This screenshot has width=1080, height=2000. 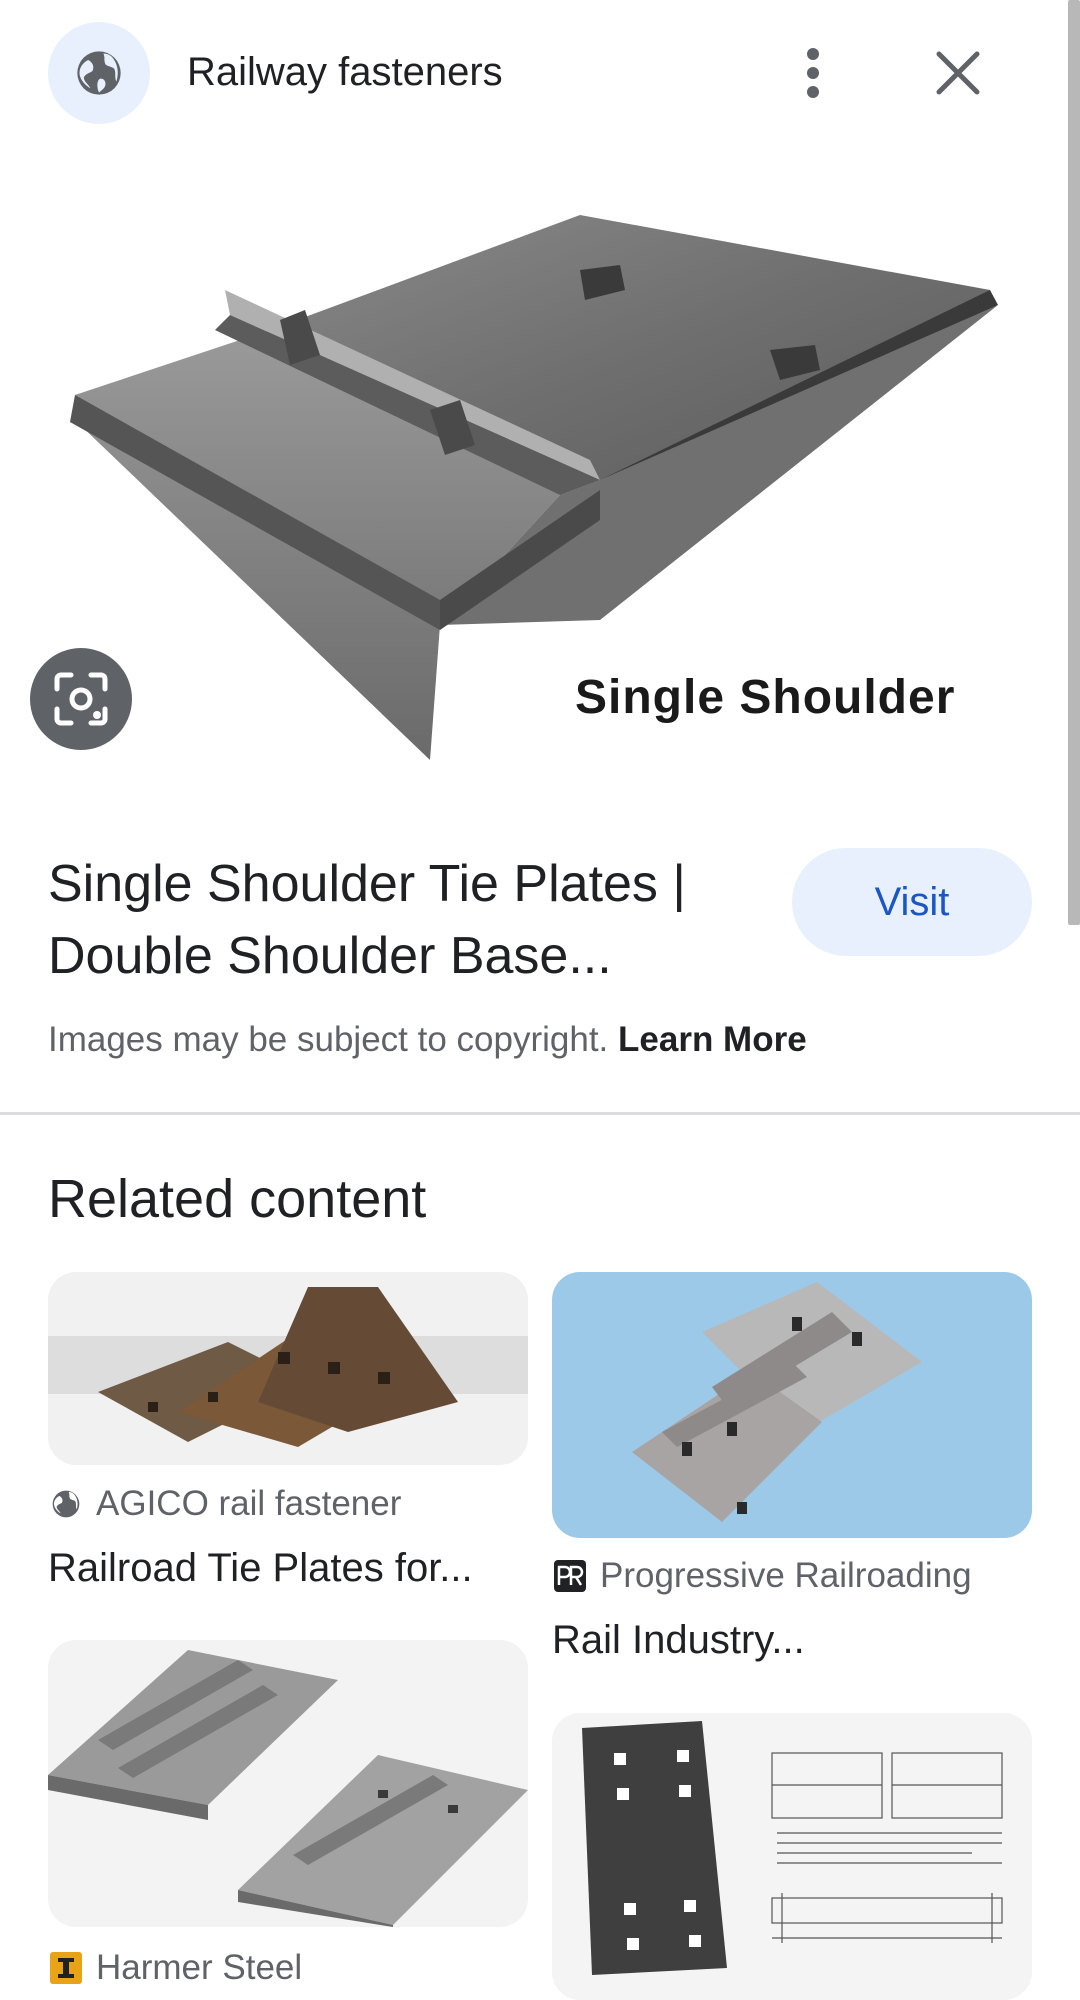 I want to click on close-button, so click(x=958, y=73).